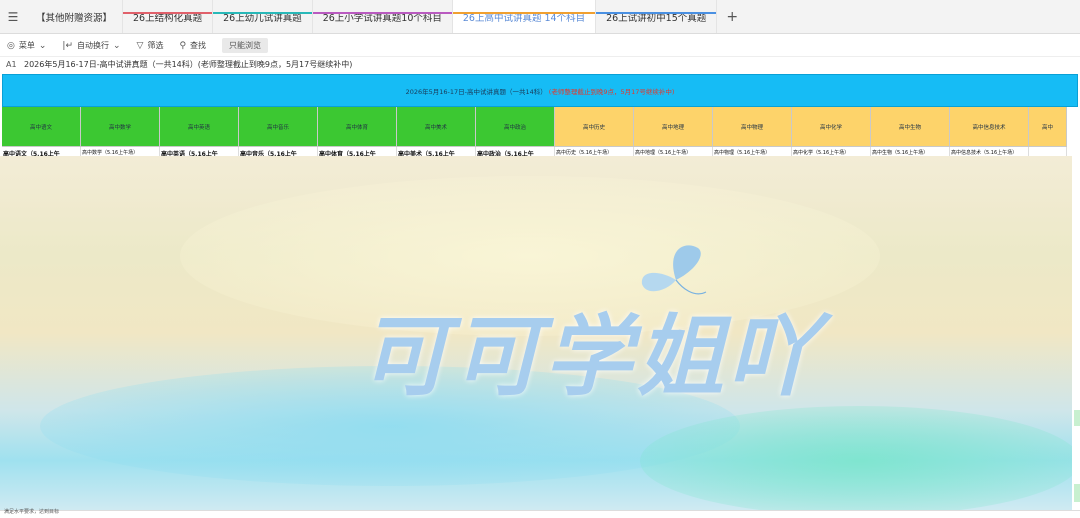 The image size is (1080, 518). I want to click on tab-label: 26上小学试讲真题10个科目, so click(382, 18).